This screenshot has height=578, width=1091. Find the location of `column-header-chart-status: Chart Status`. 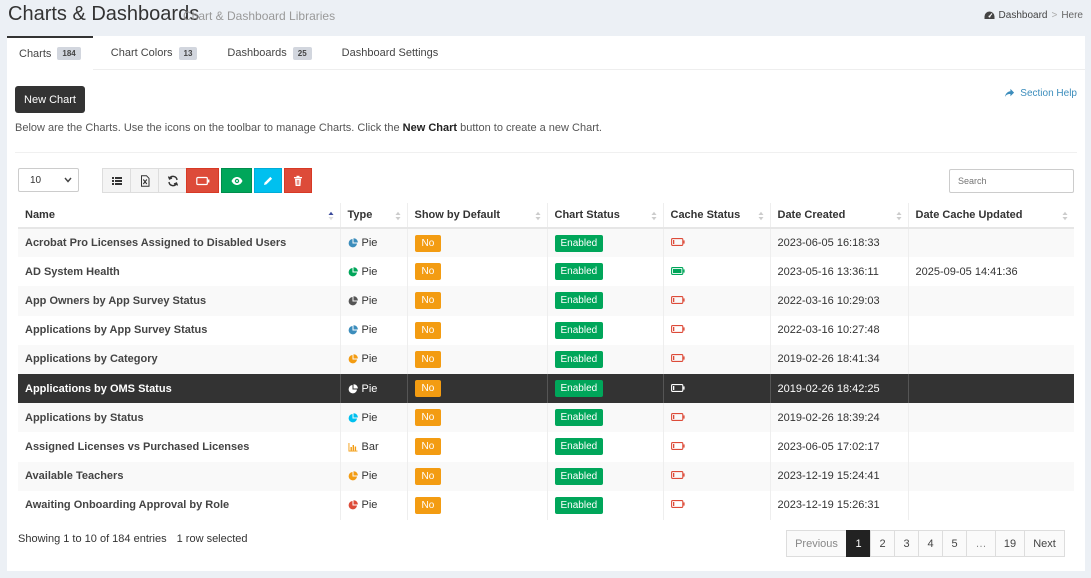

column-header-chart-status: Chart Status is located at coordinates (605, 216).